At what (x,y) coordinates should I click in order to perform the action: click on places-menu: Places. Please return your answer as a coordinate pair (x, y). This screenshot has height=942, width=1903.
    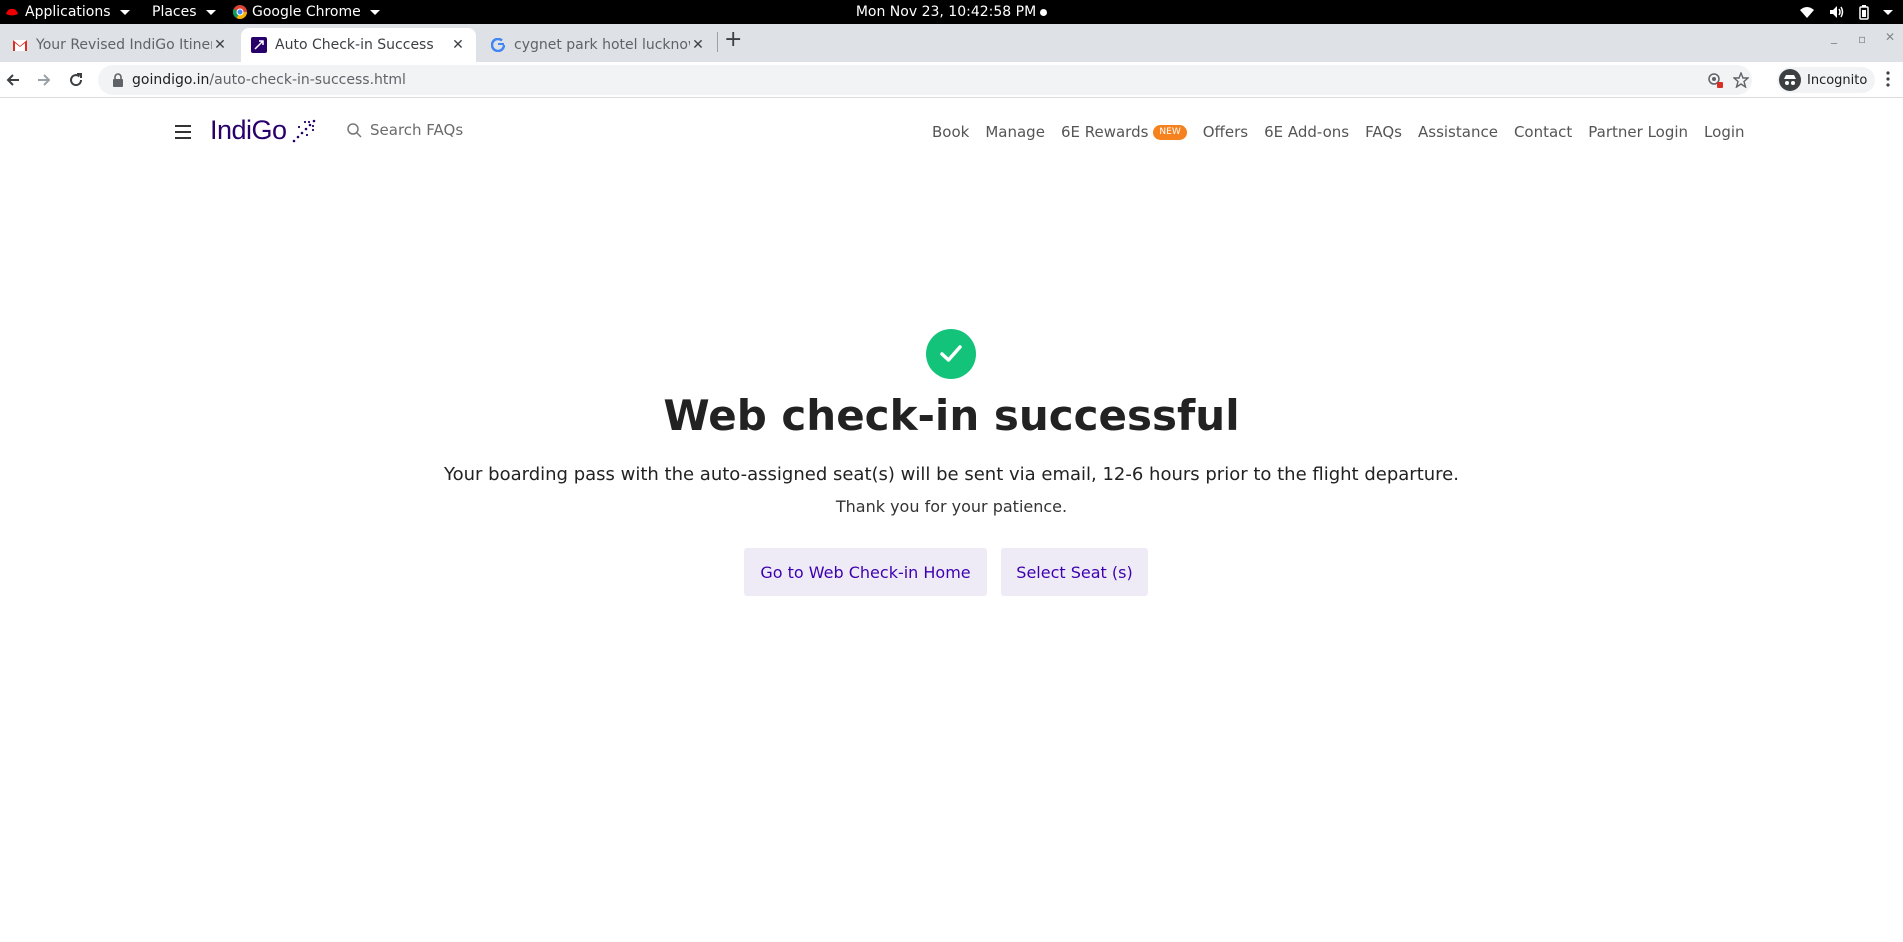
    Looking at the image, I should click on (184, 12).